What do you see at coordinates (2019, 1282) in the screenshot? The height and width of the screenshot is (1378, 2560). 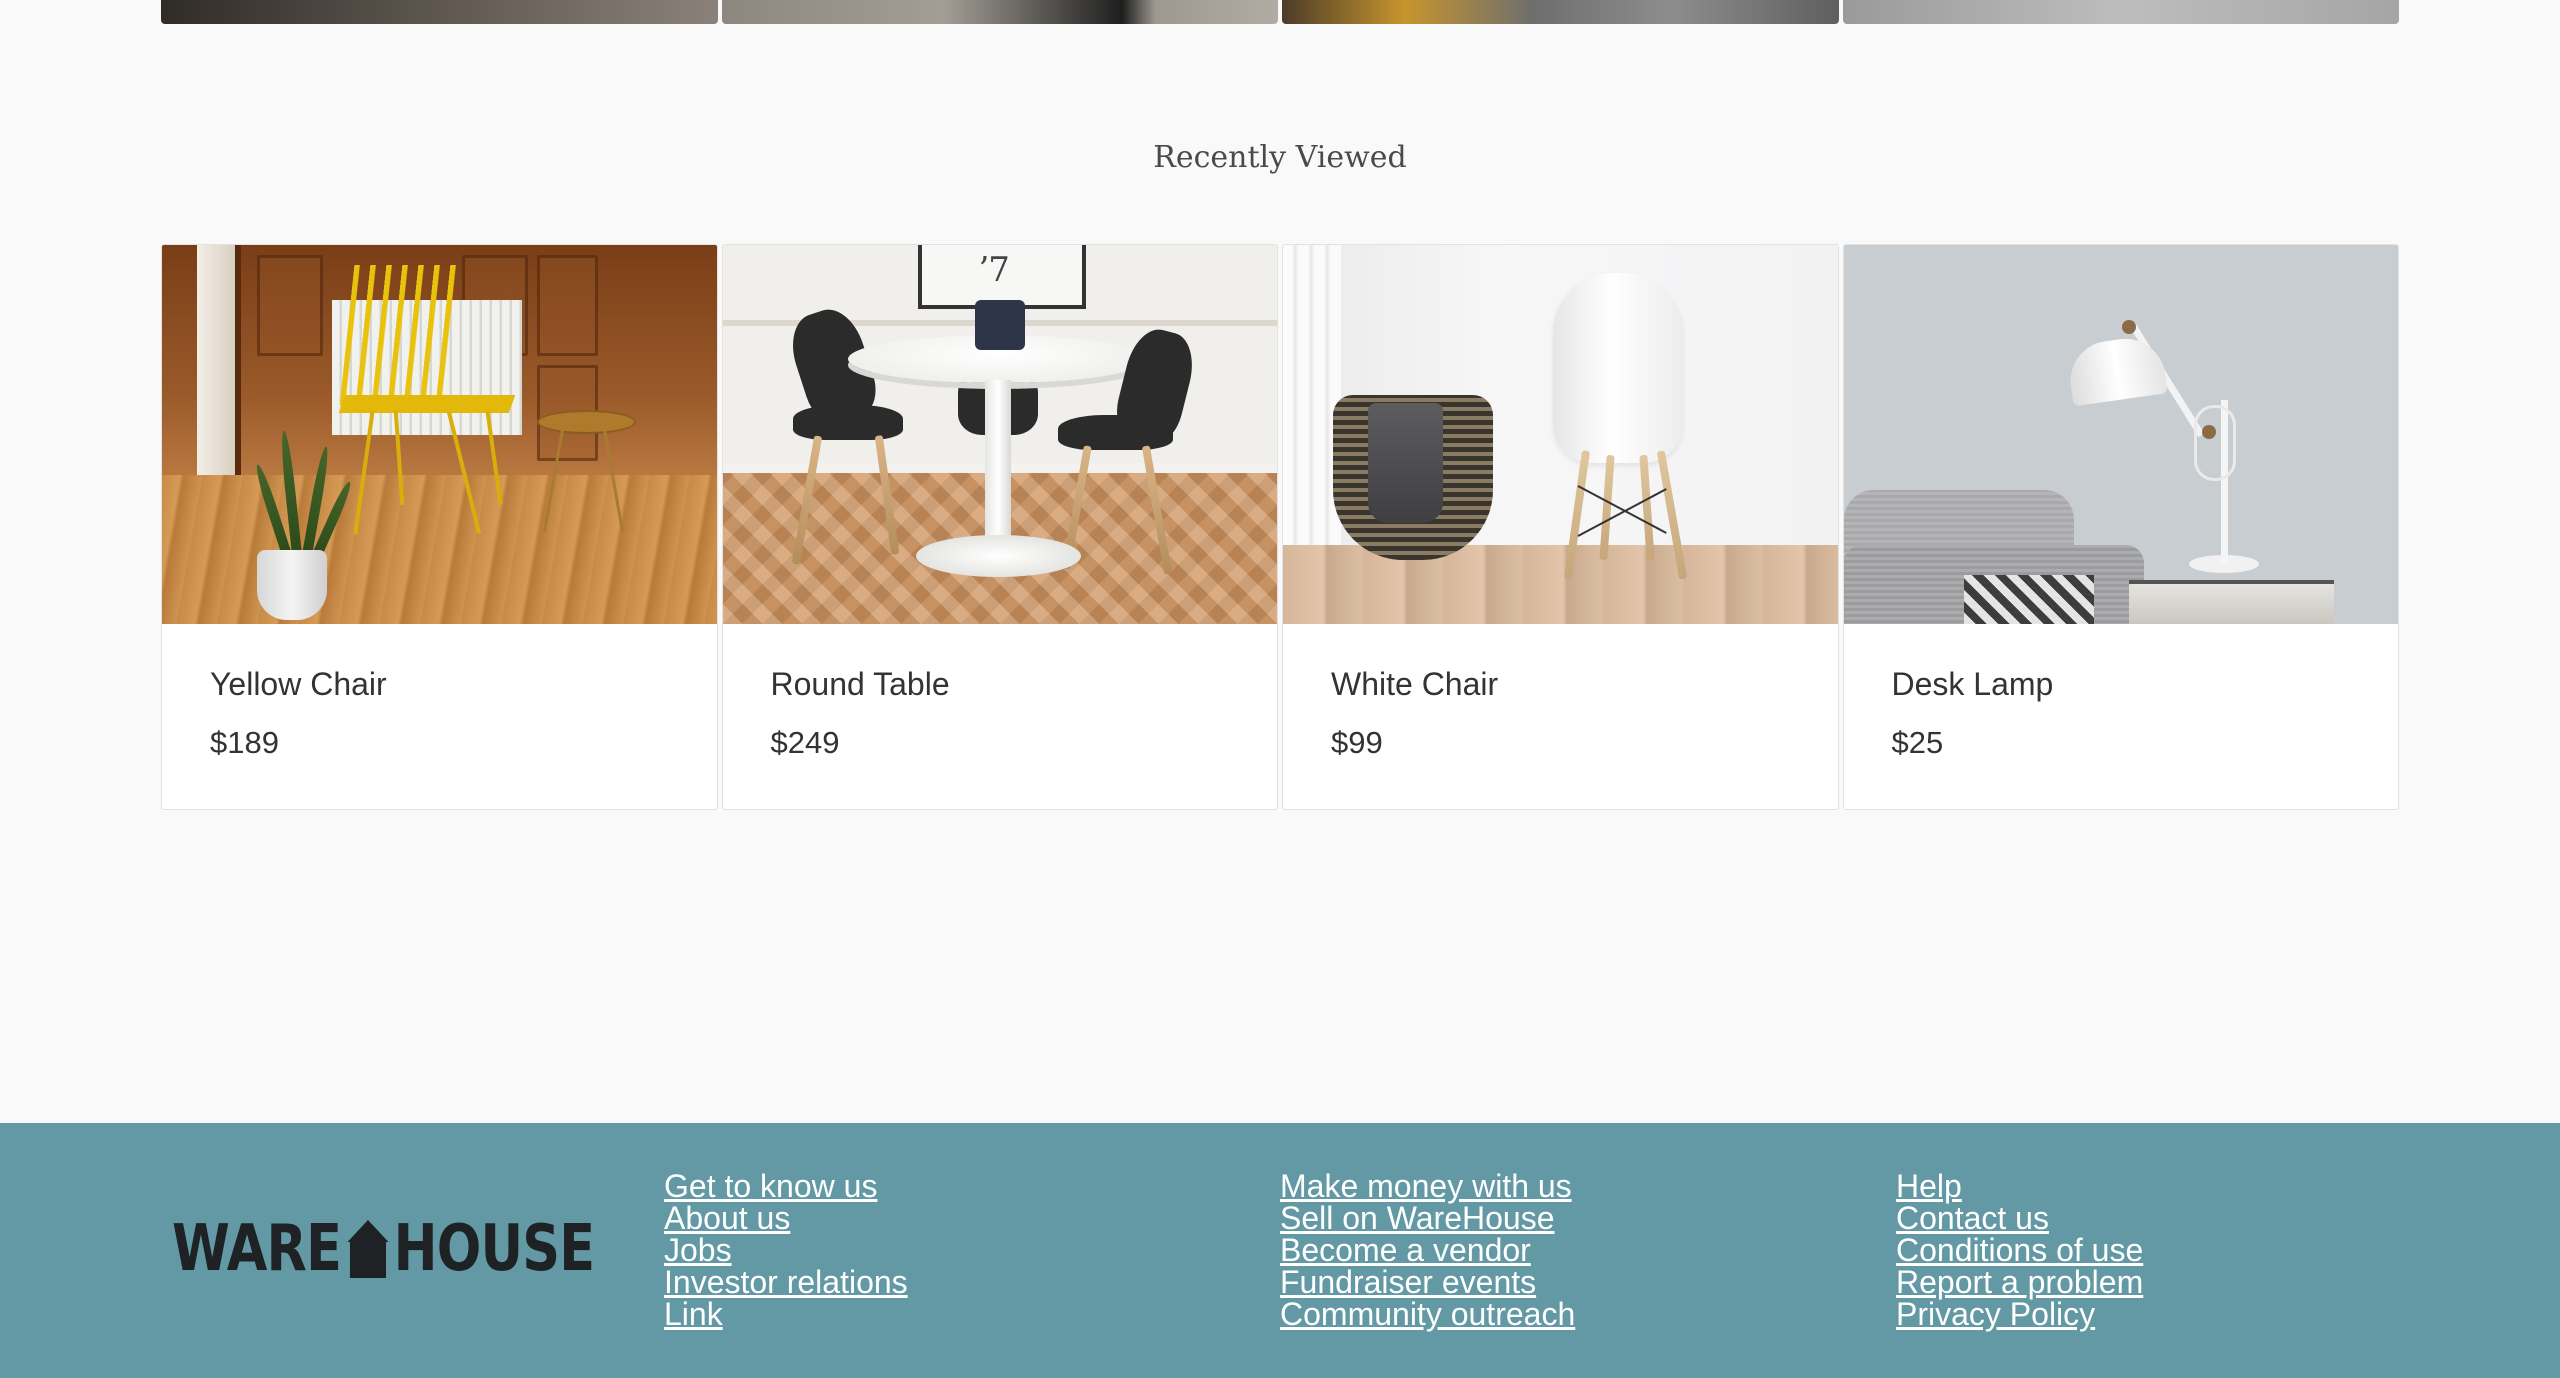 I see `footer-link: Report a problem` at bounding box center [2019, 1282].